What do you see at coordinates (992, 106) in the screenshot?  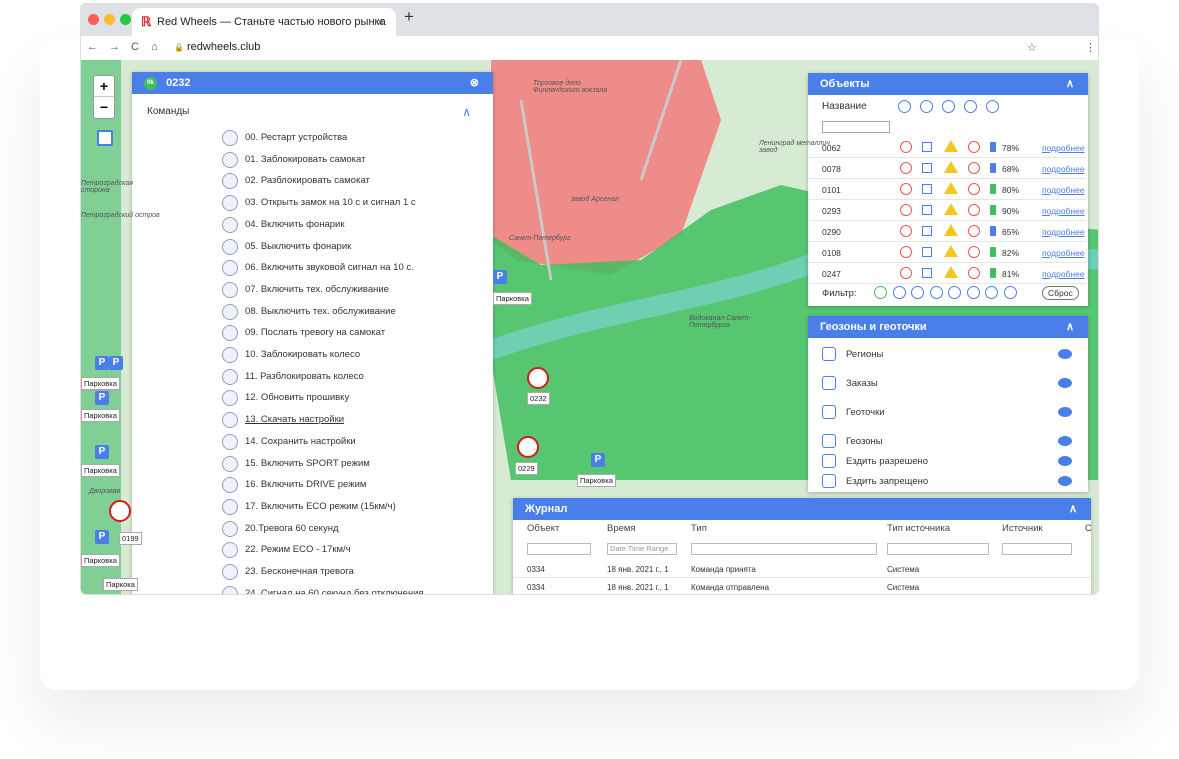 I see `lock-icon` at bounding box center [992, 106].